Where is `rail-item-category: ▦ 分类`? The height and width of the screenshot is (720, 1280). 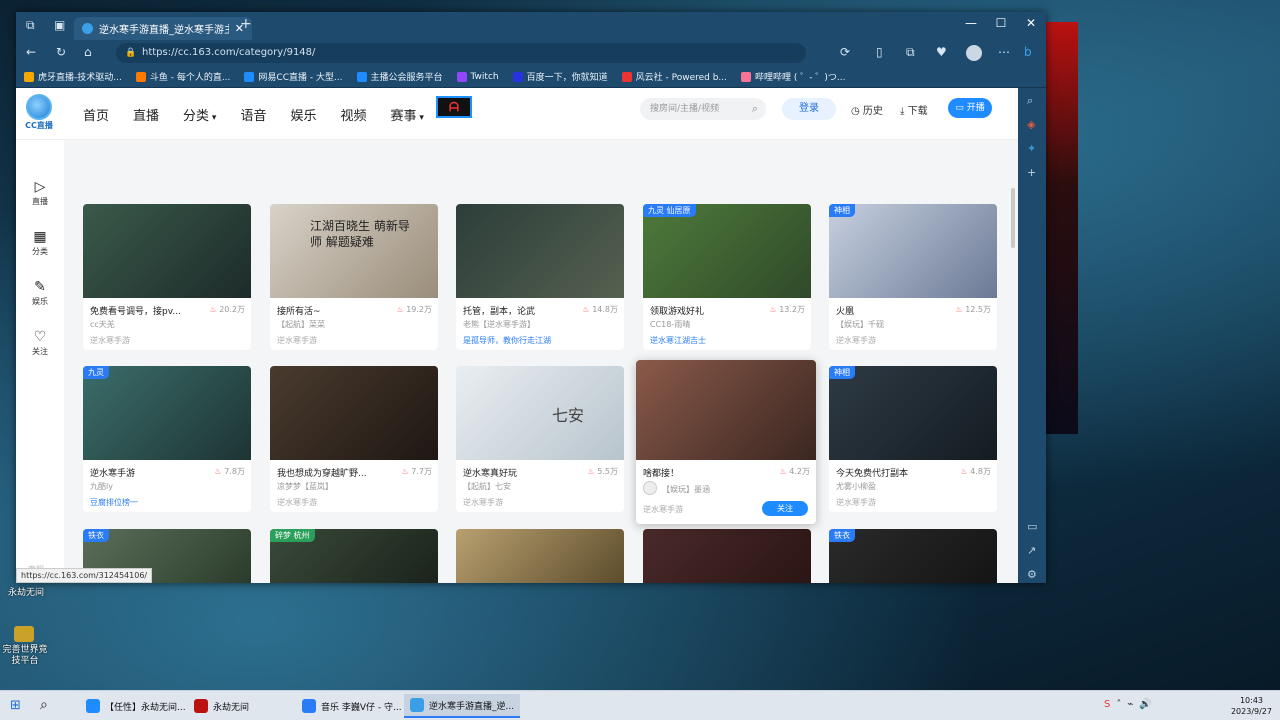
rail-item-category: ▦ 分类 is located at coordinates (40, 242).